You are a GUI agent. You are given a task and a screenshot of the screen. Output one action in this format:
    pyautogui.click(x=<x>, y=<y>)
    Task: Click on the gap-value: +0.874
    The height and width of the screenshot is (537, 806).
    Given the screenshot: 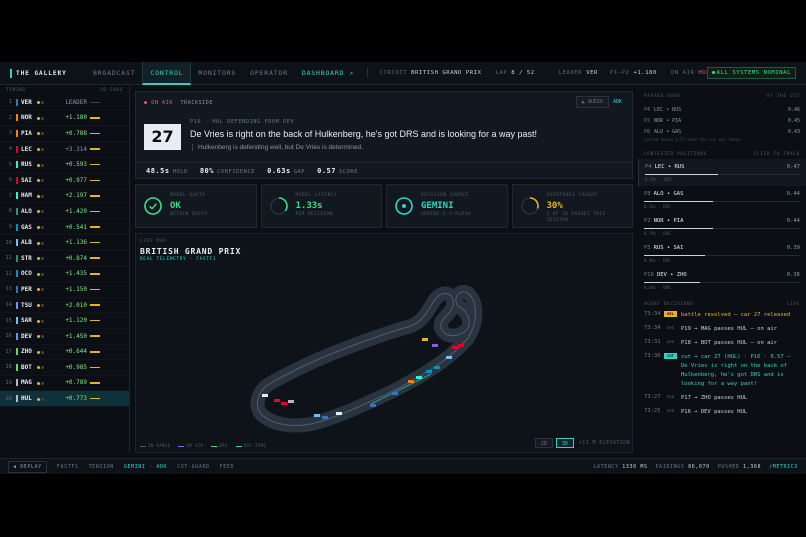 What is the action you would take?
    pyautogui.click(x=76, y=258)
    